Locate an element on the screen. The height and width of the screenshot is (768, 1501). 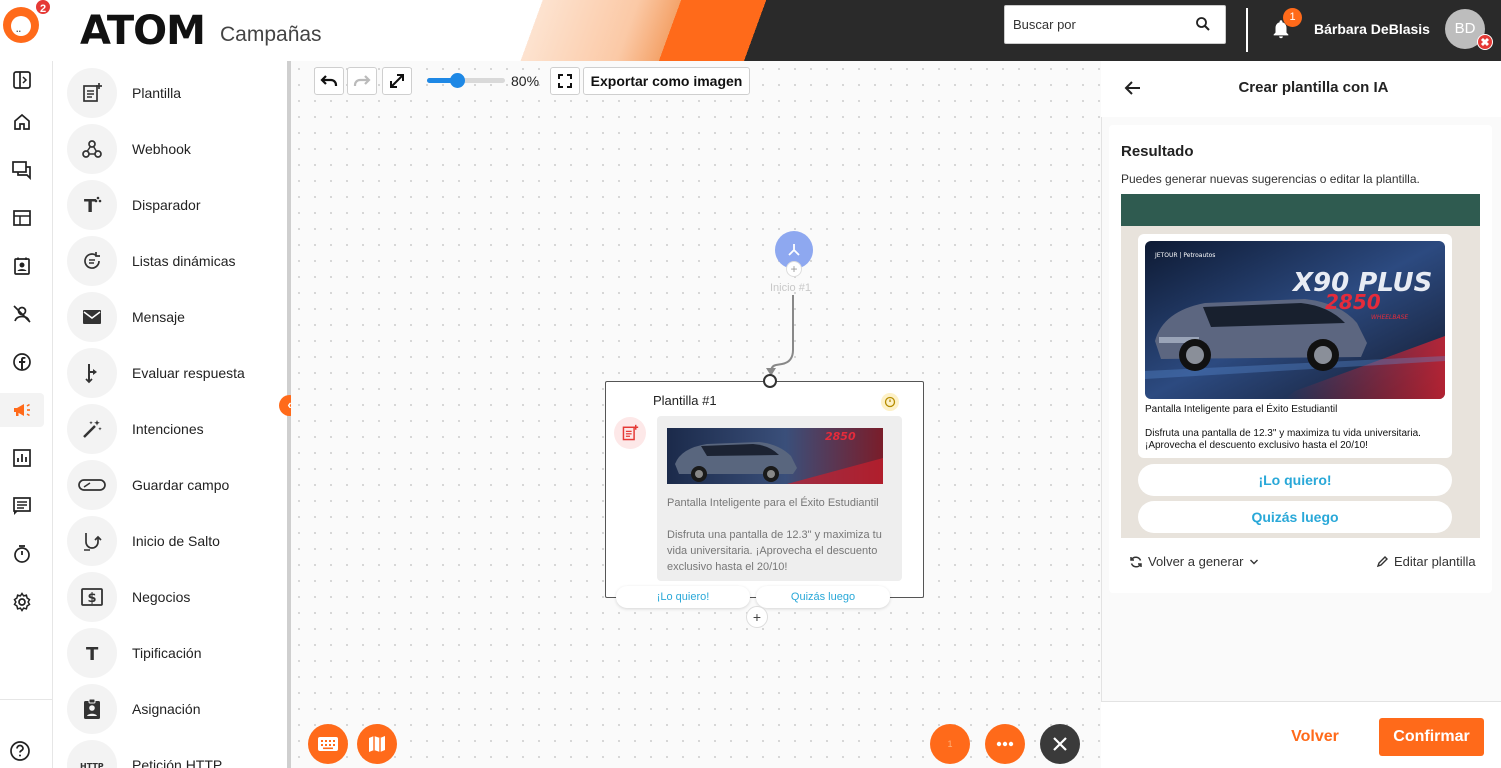
palette-item-guardar-campo: Guardar campo is located at coordinates (148, 485).